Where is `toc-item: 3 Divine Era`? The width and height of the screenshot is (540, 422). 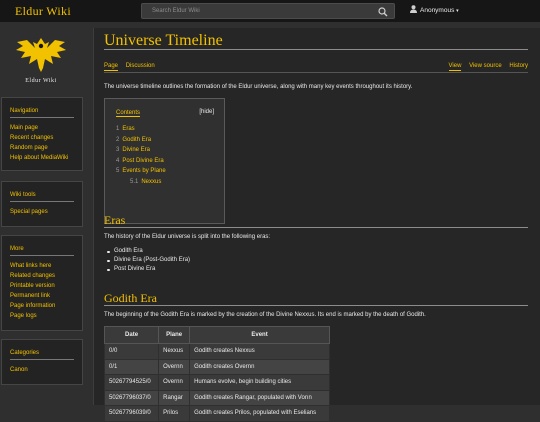 toc-item: 3 Divine Era is located at coordinates (141, 150).